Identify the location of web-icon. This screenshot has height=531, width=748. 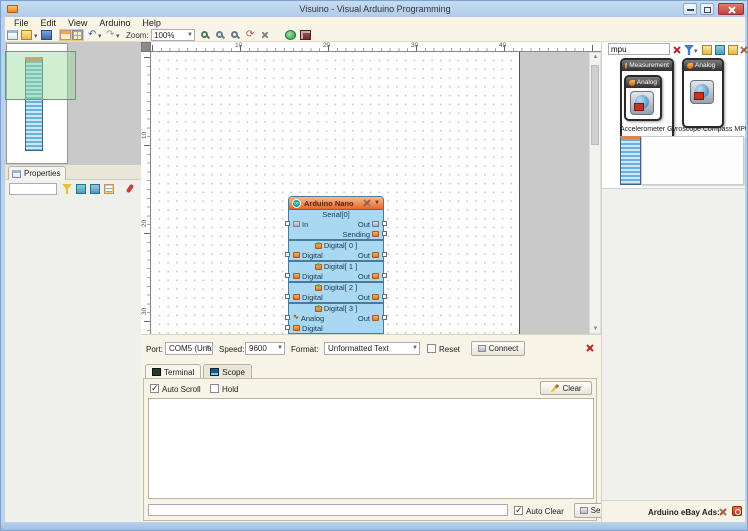
(290, 35).